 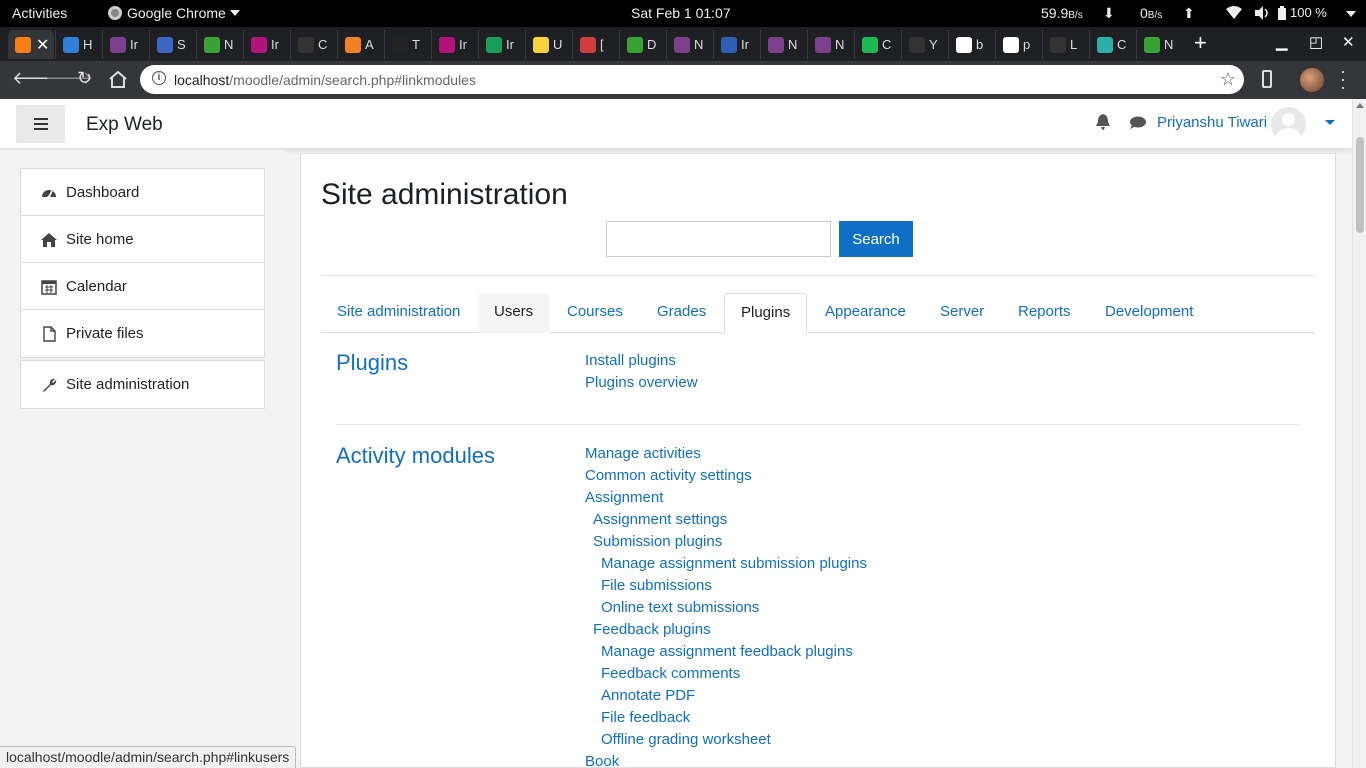 I want to click on app-menu: Google Chrome, so click(x=174, y=13).